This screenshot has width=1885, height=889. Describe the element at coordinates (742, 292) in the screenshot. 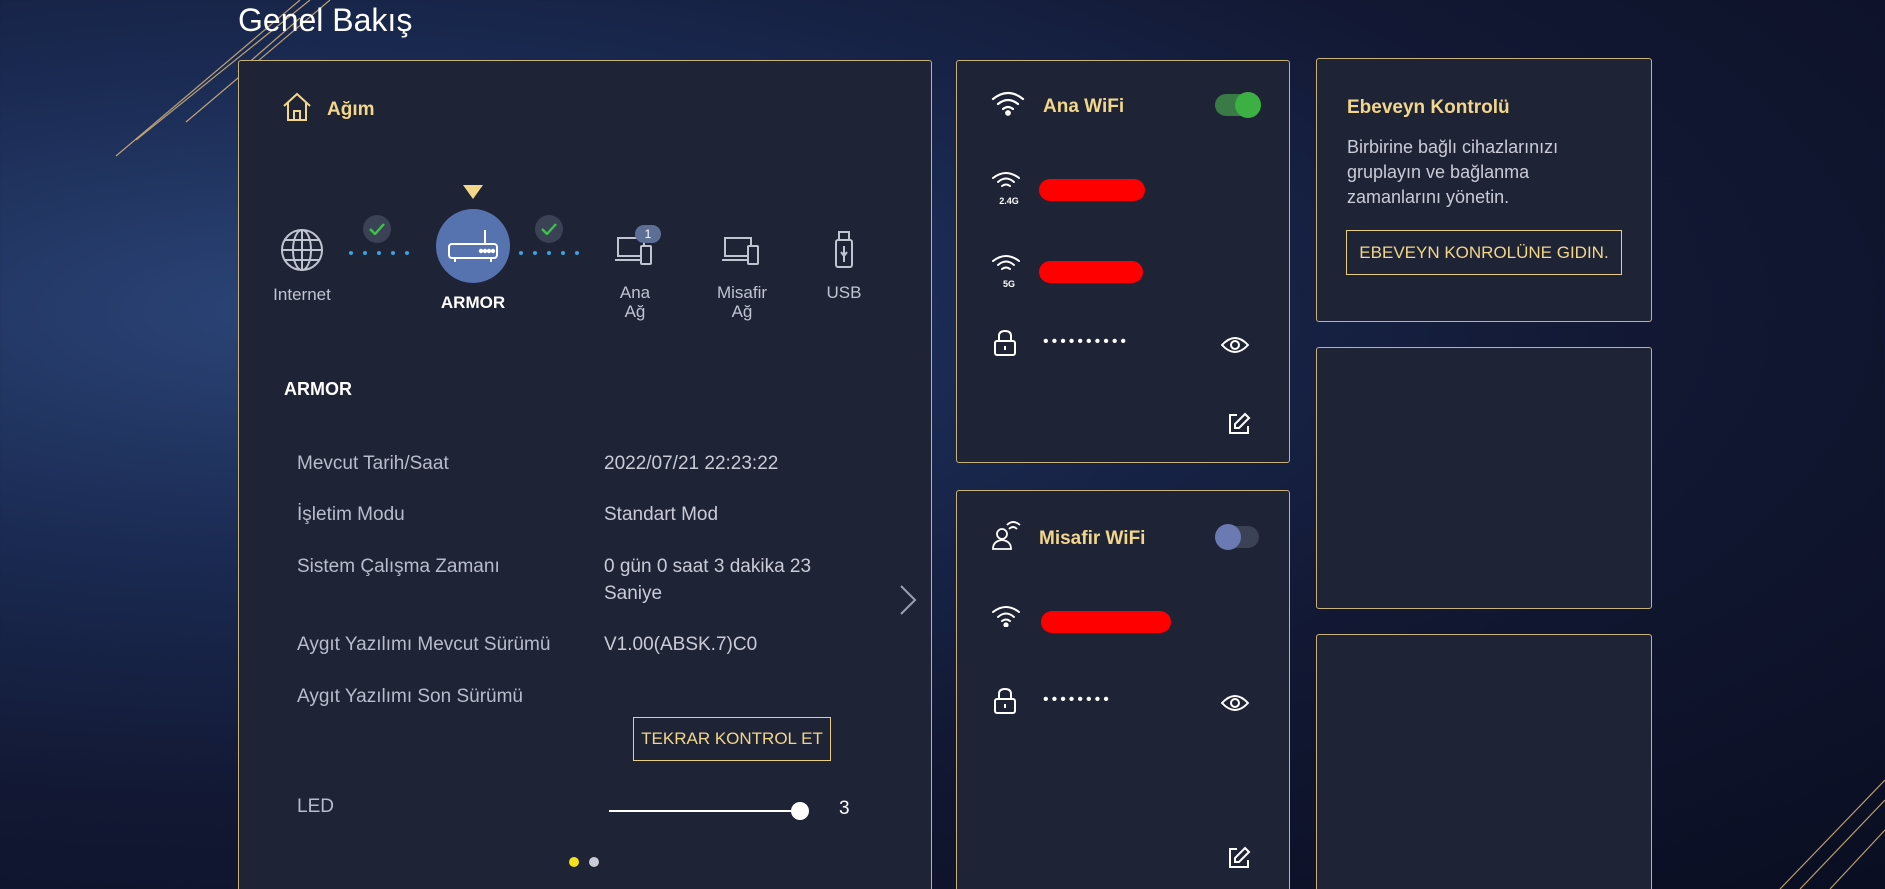

I see `node-label-guest-network-line1: Misafir` at that location.